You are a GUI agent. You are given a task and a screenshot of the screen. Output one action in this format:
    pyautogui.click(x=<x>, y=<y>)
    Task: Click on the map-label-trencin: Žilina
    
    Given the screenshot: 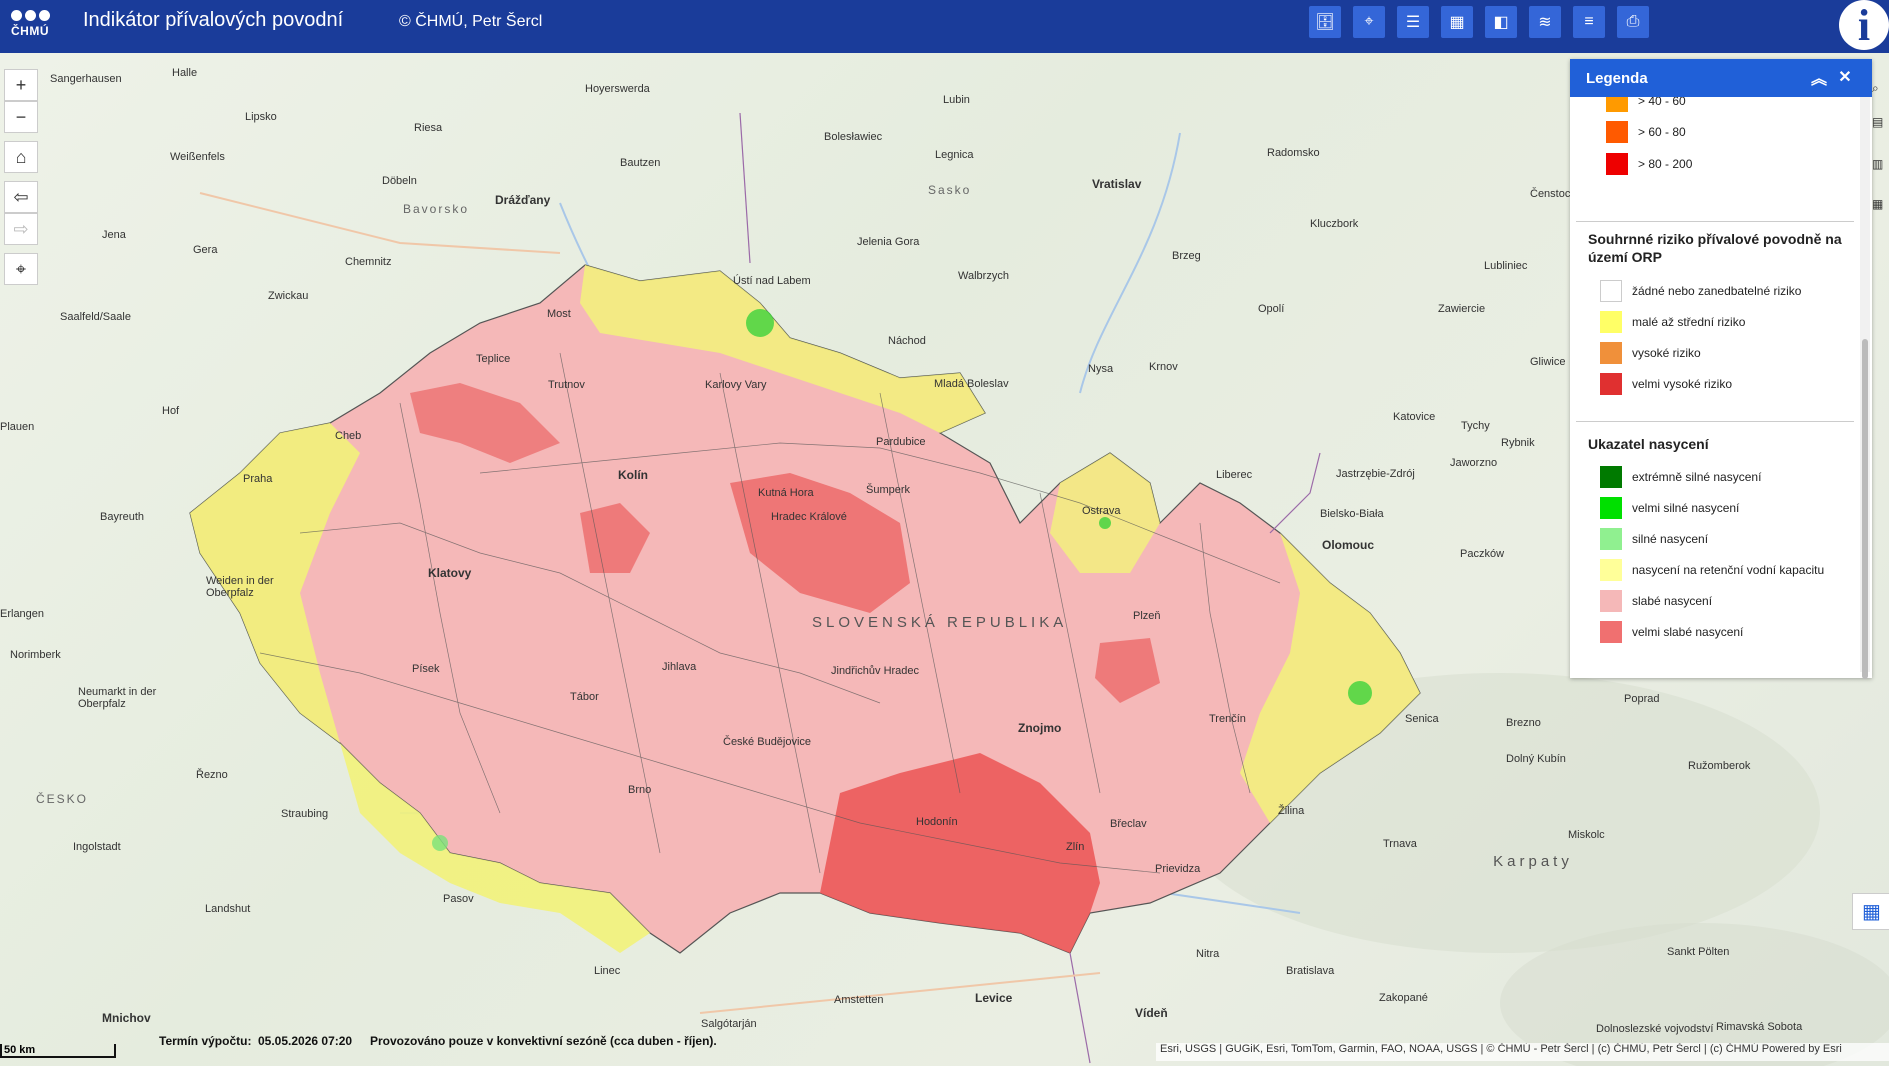 What is the action you would take?
    pyautogui.click(x=1291, y=811)
    